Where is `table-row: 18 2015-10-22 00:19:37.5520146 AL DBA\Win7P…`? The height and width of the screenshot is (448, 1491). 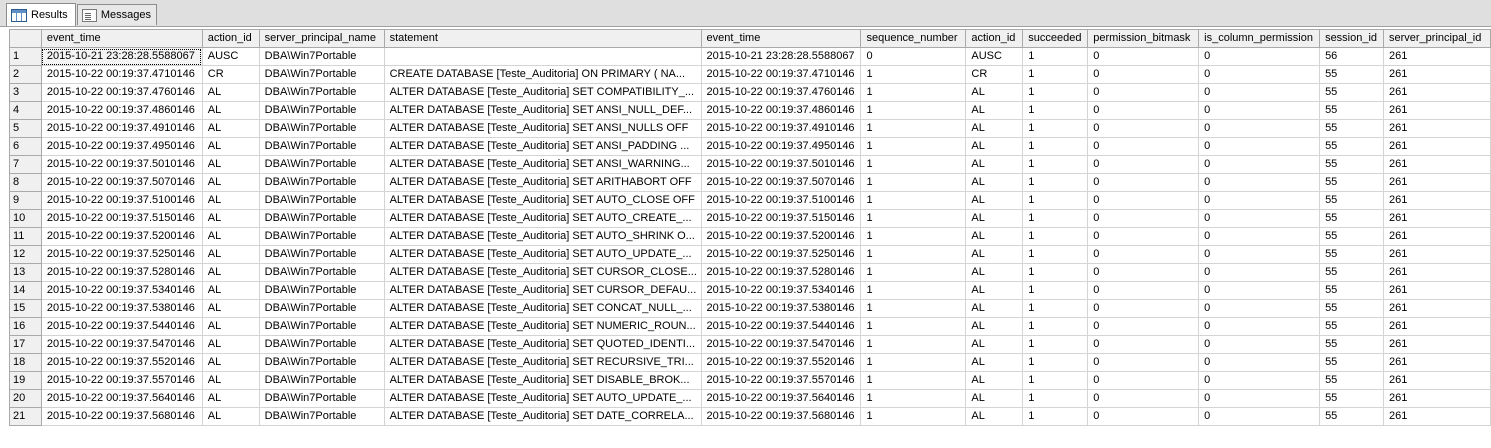
table-row: 18 2015-10-22 00:19:37.5520146 AL DBA\Win7P… is located at coordinates (750, 362).